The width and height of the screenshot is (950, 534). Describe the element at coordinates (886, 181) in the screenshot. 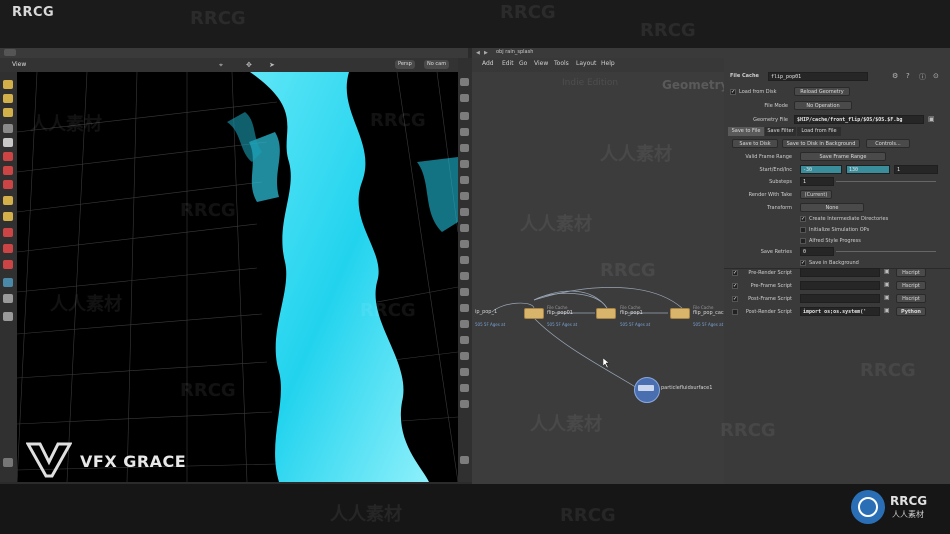

I see `substeps-slider` at that location.